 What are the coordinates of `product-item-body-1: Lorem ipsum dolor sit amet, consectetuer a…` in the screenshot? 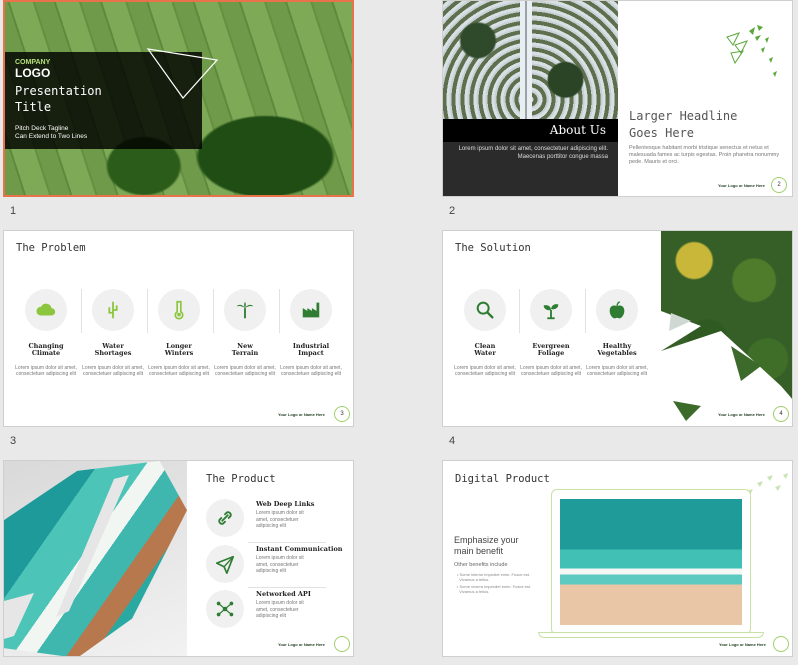 It's located at (280, 519).